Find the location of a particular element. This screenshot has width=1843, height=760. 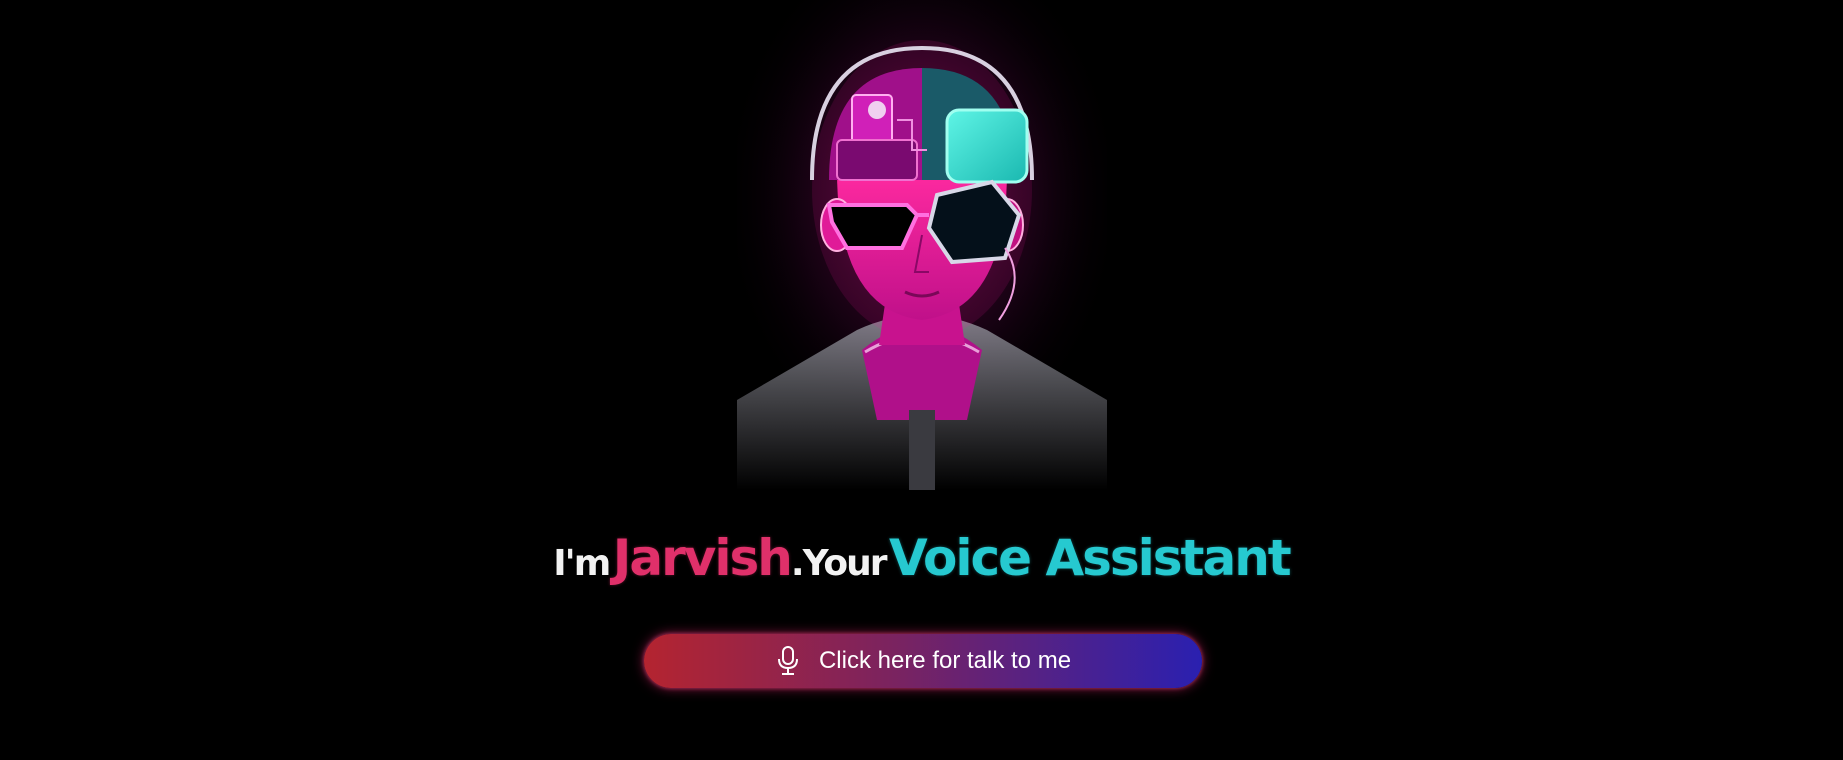

headline-prefix: I'm is located at coordinates (582, 563).